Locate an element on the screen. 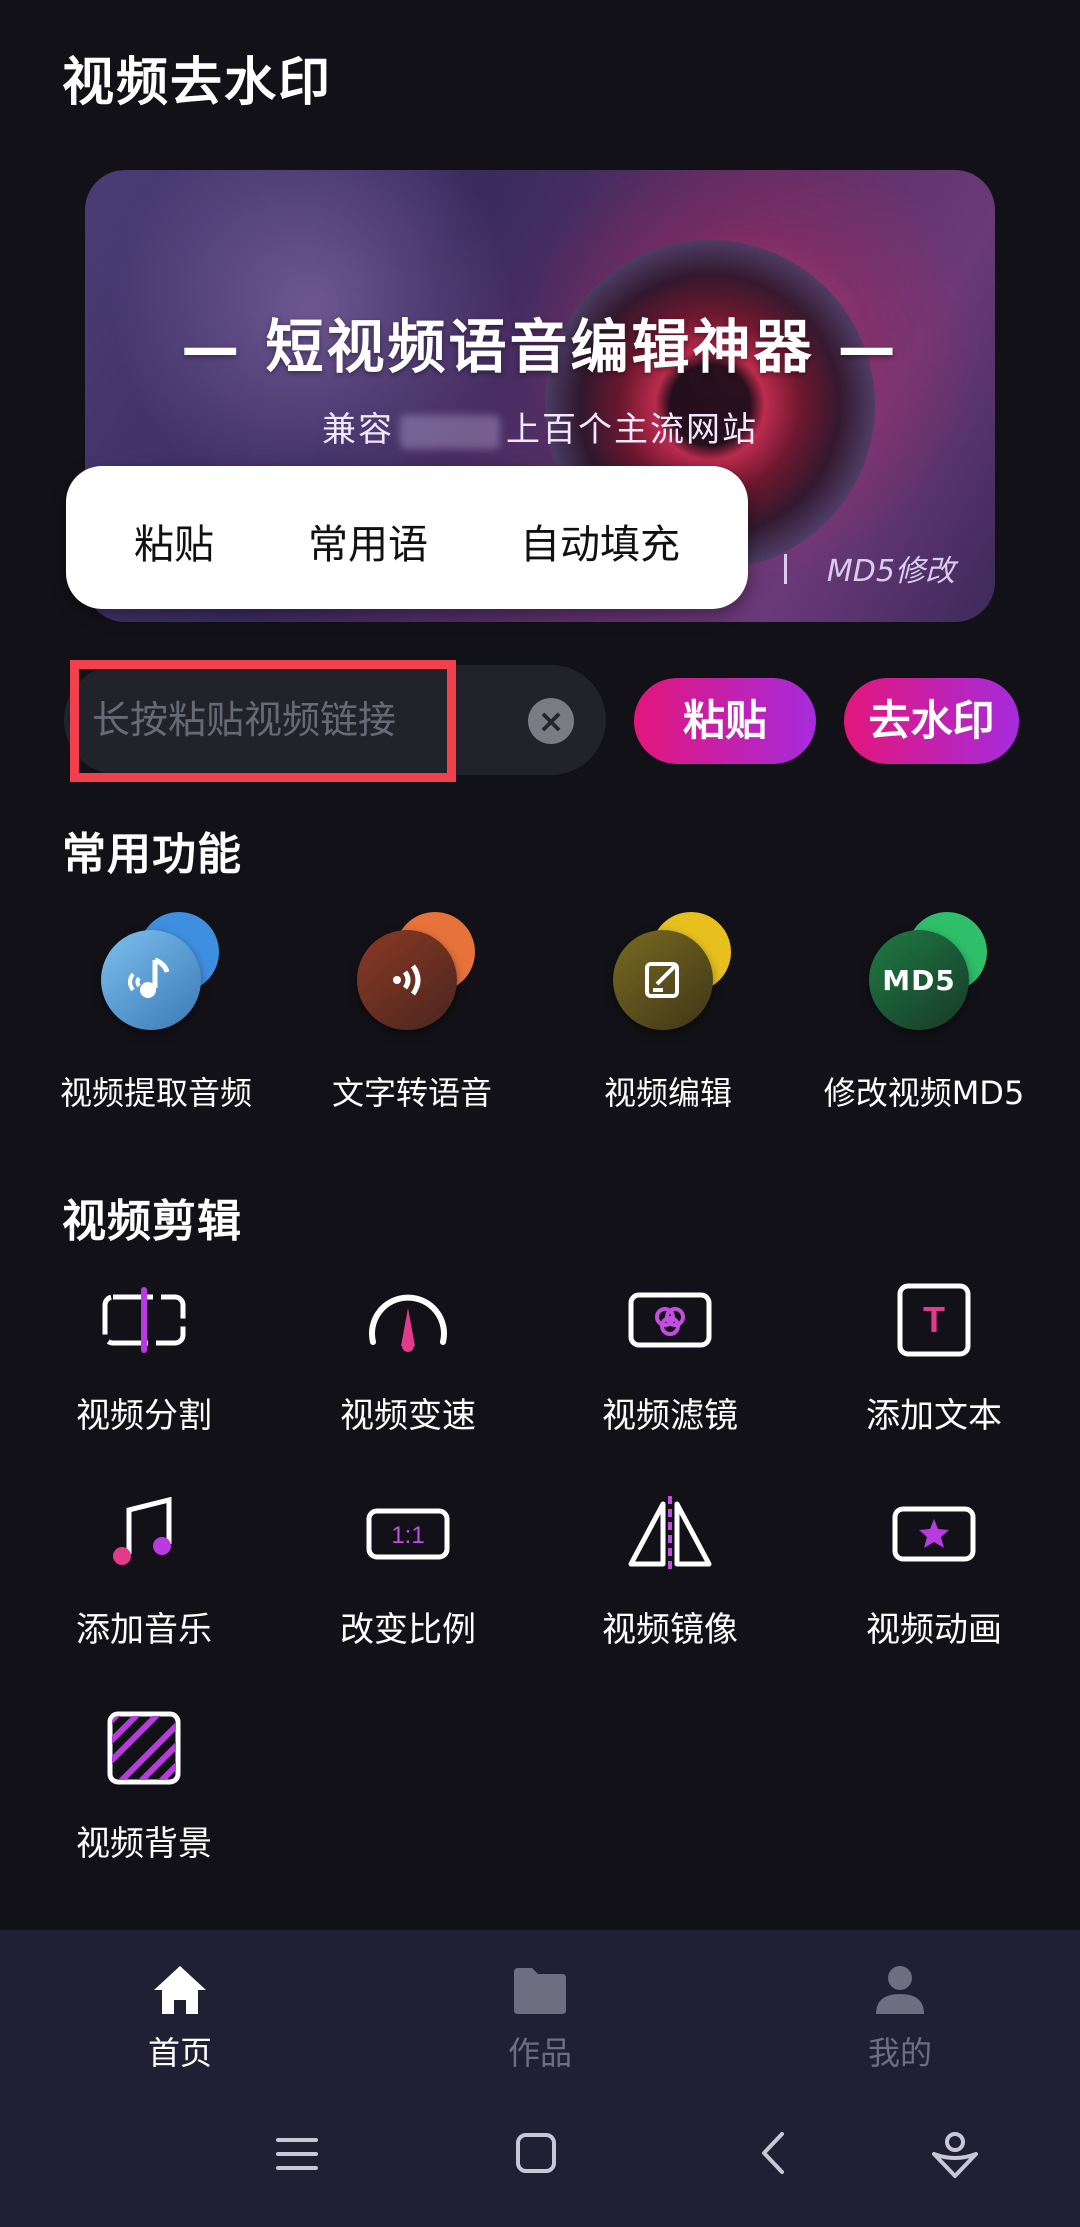 The width and height of the screenshot is (1080, 2227). feature-video-edit: 视频编辑 is located at coordinates (668, 1013).